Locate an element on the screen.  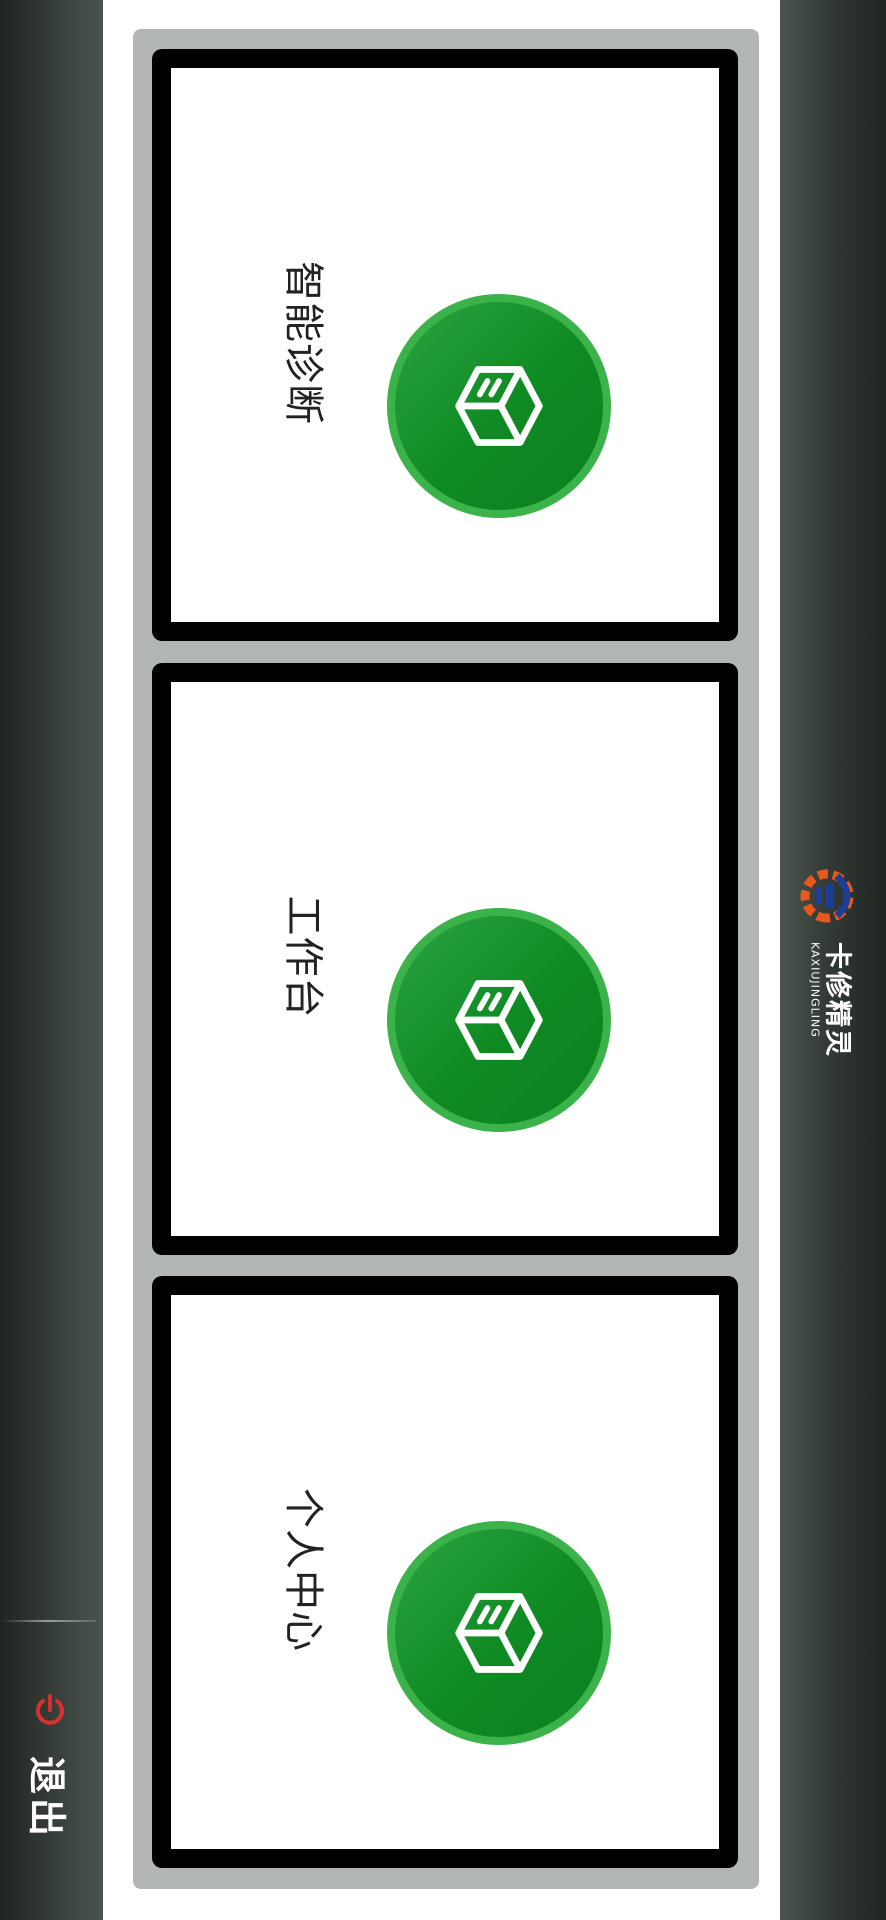
logout-button: 退出 is located at coordinates (51, 1770).